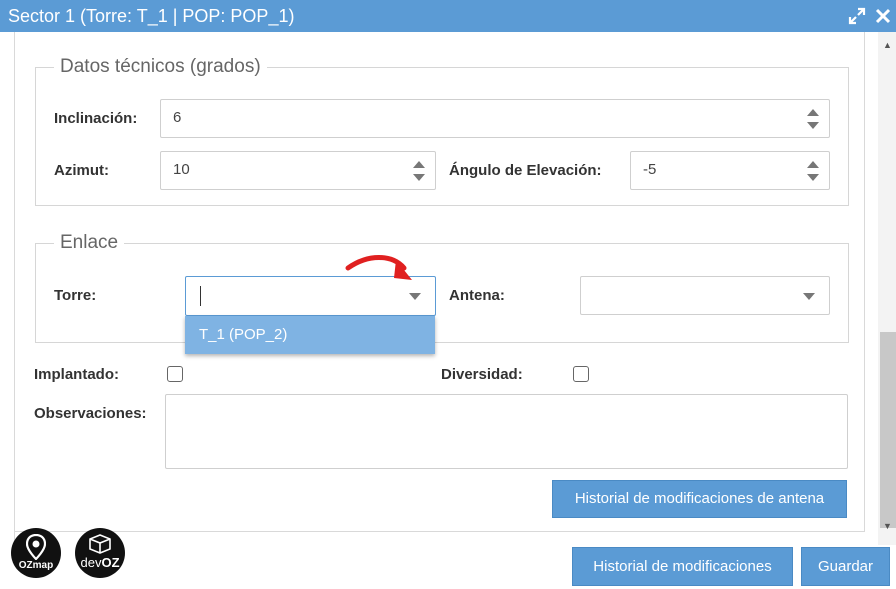 The image size is (896, 589). What do you see at coordinates (151, 16) in the screenshot?
I see `window-title: Sector 1 (Torre: T_1 | POP: POP_1)` at bounding box center [151, 16].